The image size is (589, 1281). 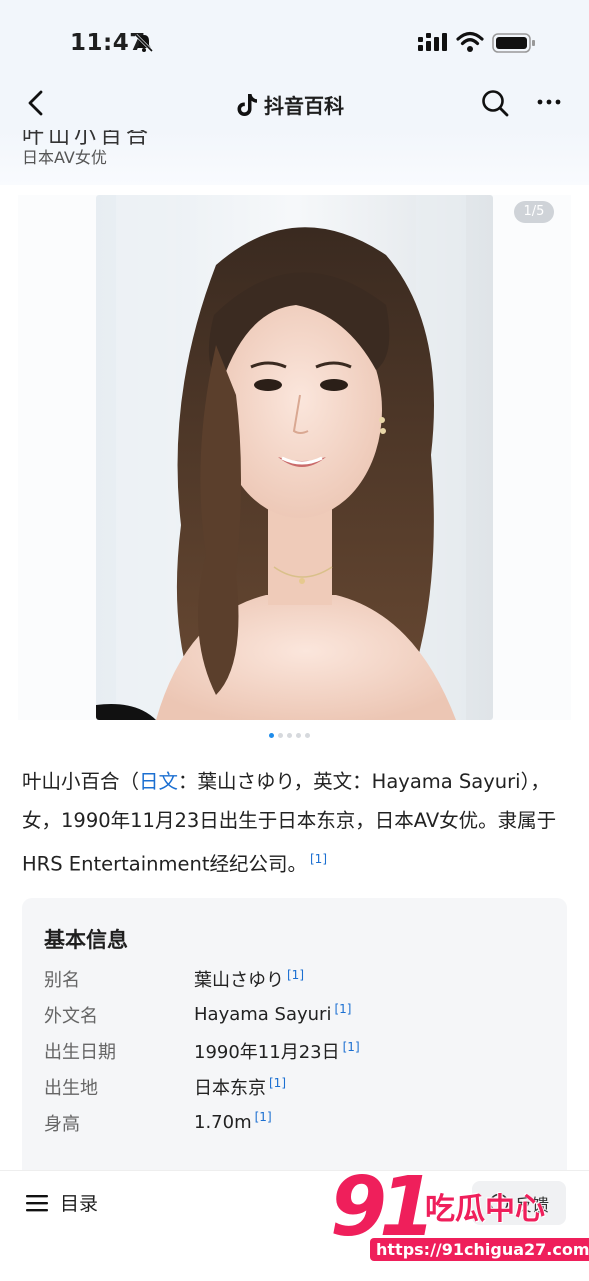 What do you see at coordinates (294, 157) in the screenshot?
I see `entry-header: 叶山小百合 日本AV女优` at bounding box center [294, 157].